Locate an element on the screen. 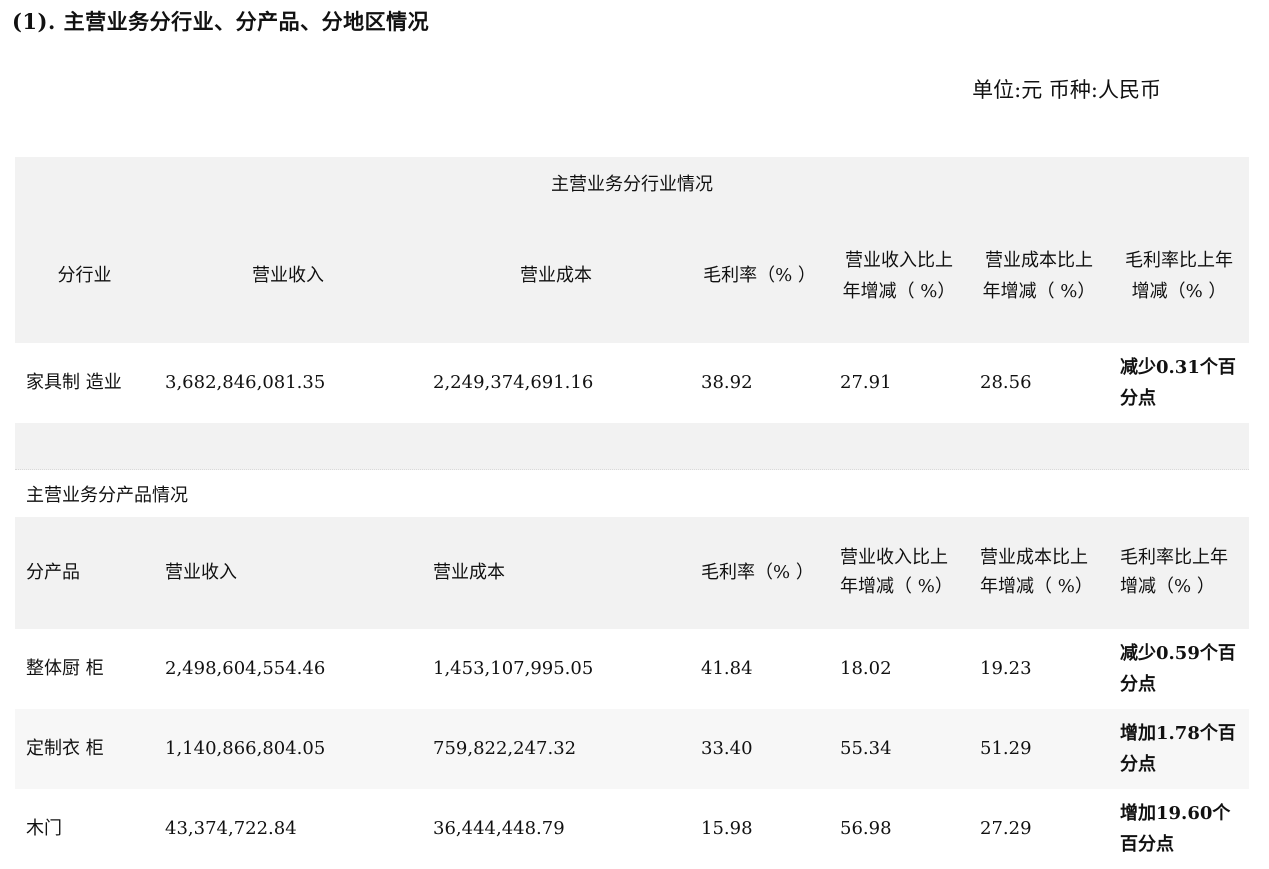 Image resolution: width=1269 pixels, height=869 pixels. table-cell: 18.02 is located at coordinates (866, 669).